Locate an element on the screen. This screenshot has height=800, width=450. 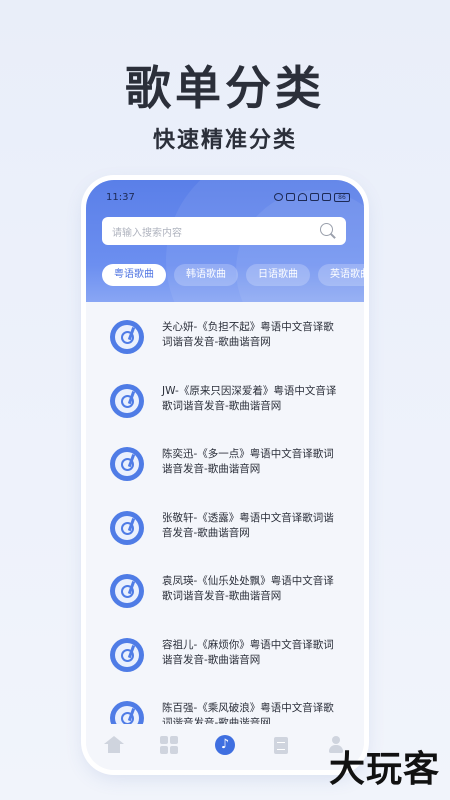
music-icon: ♪ is located at coordinates (224, 745).